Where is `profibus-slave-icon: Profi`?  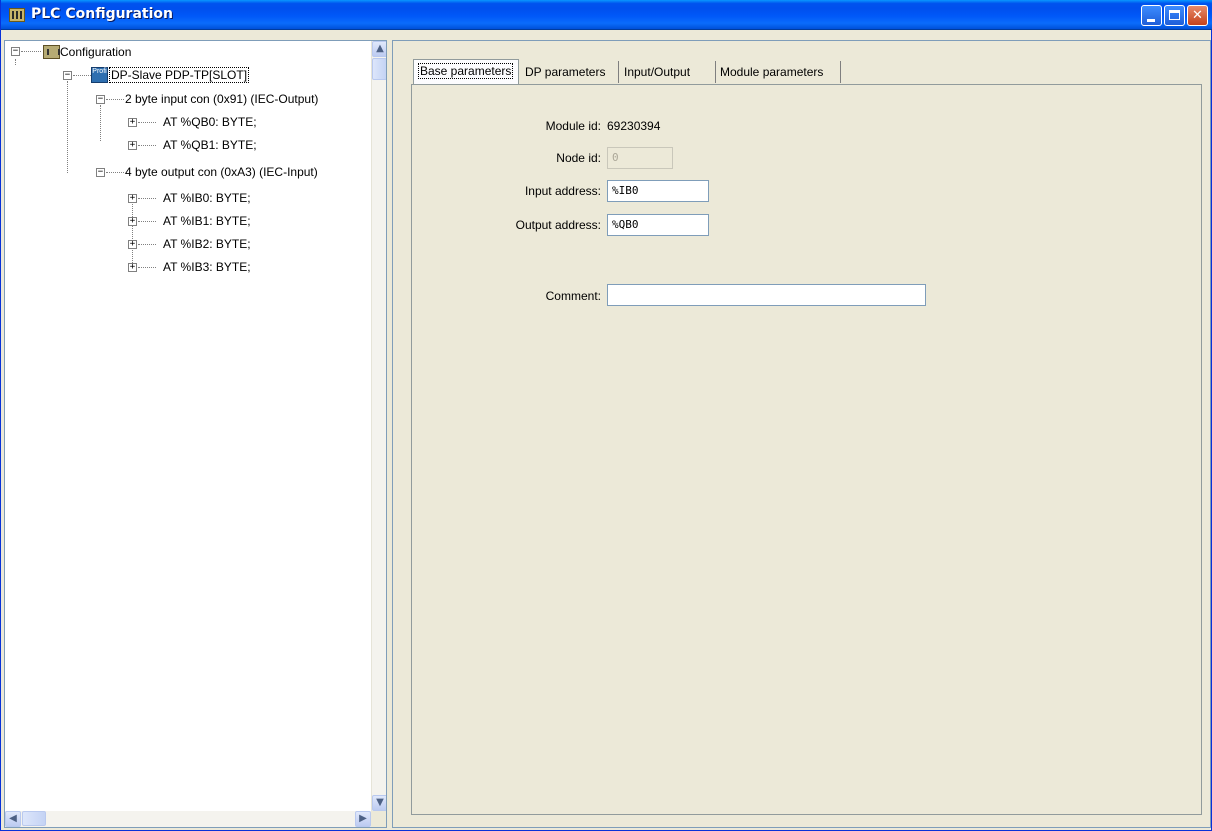 profibus-slave-icon: Profi is located at coordinates (99, 75).